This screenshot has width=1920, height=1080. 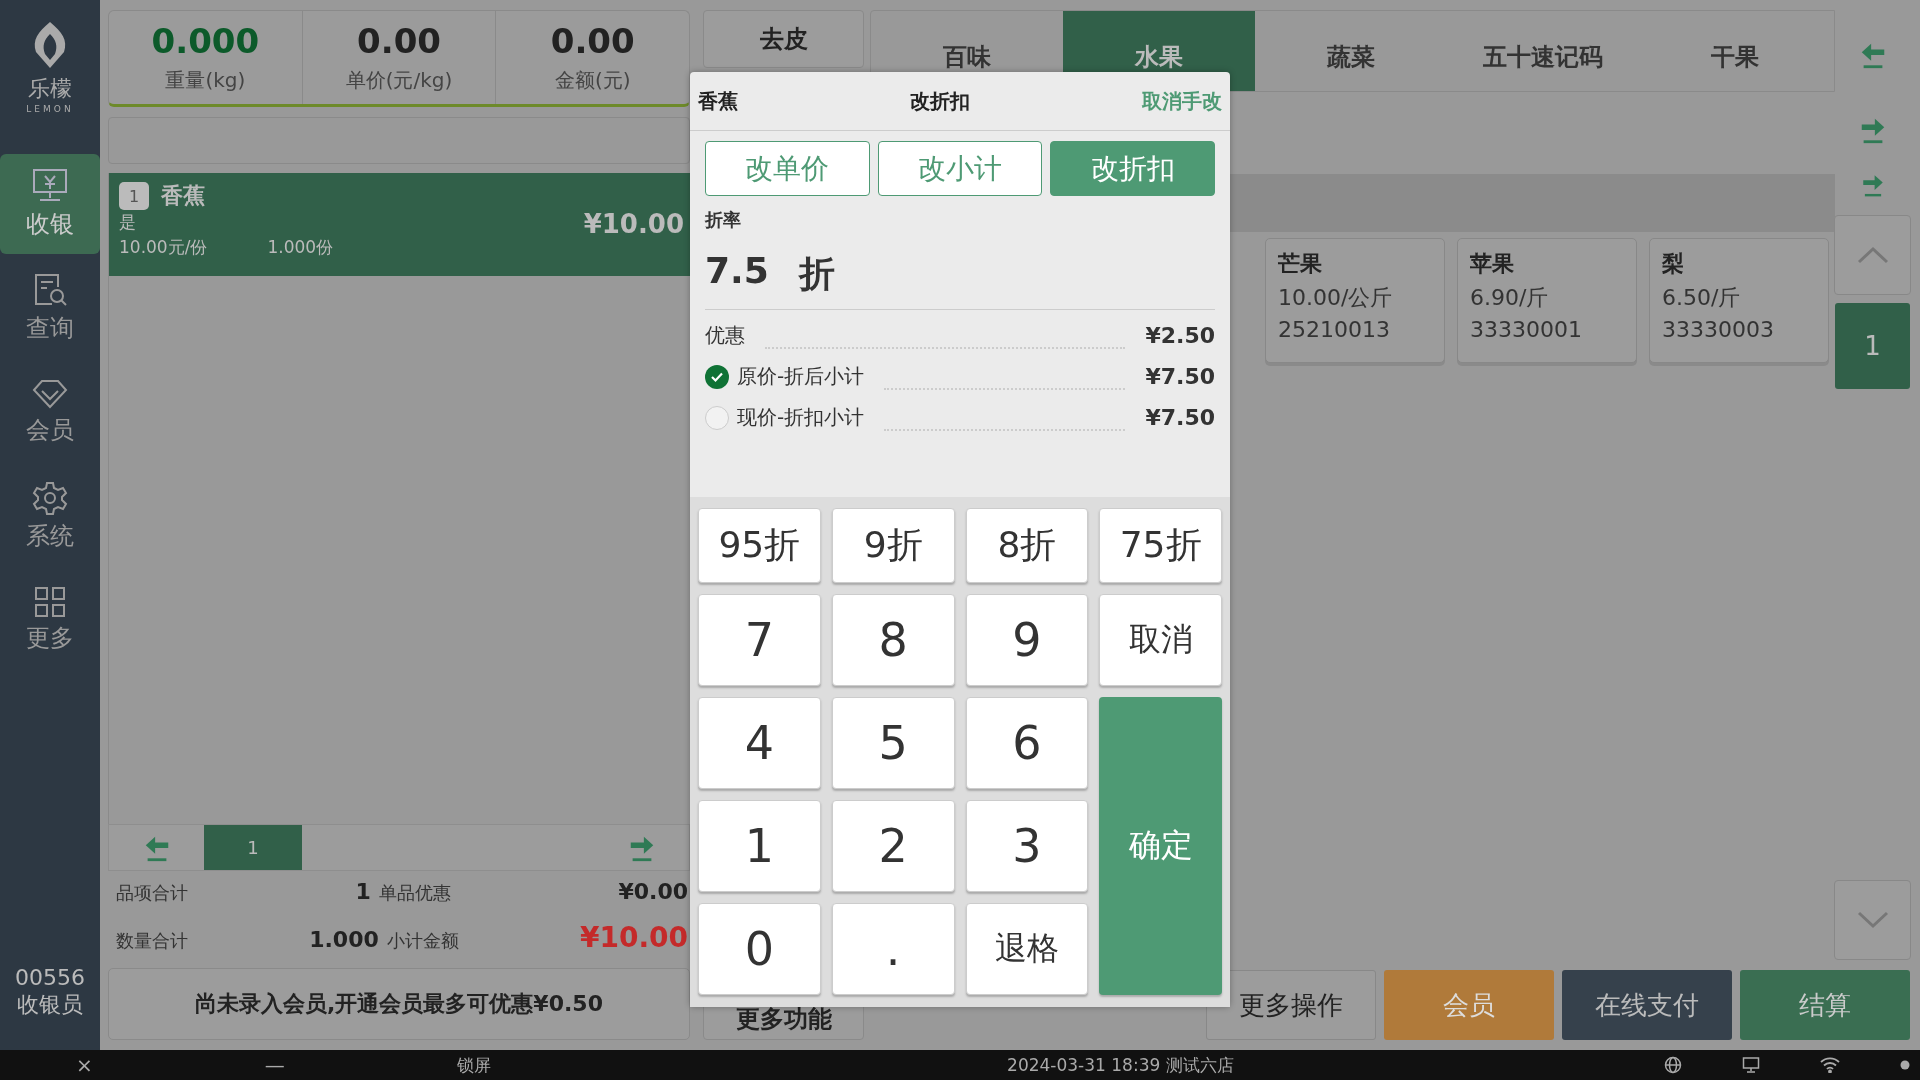 I want to click on row-label: 原价-折后小计, so click(x=801, y=376).